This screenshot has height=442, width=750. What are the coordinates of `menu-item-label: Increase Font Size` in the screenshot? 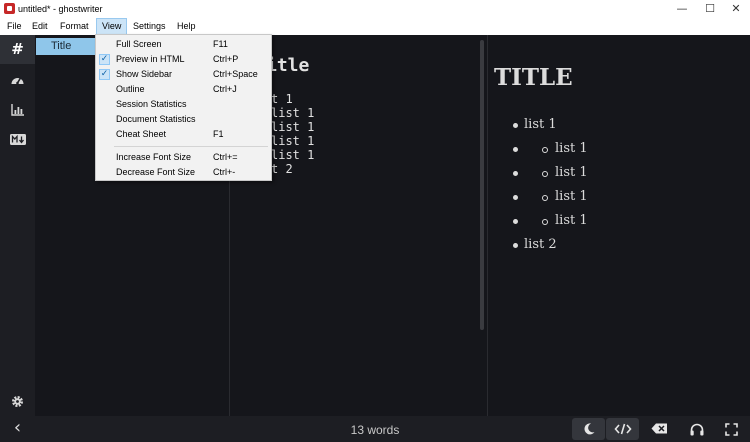 It's located at (154, 157).